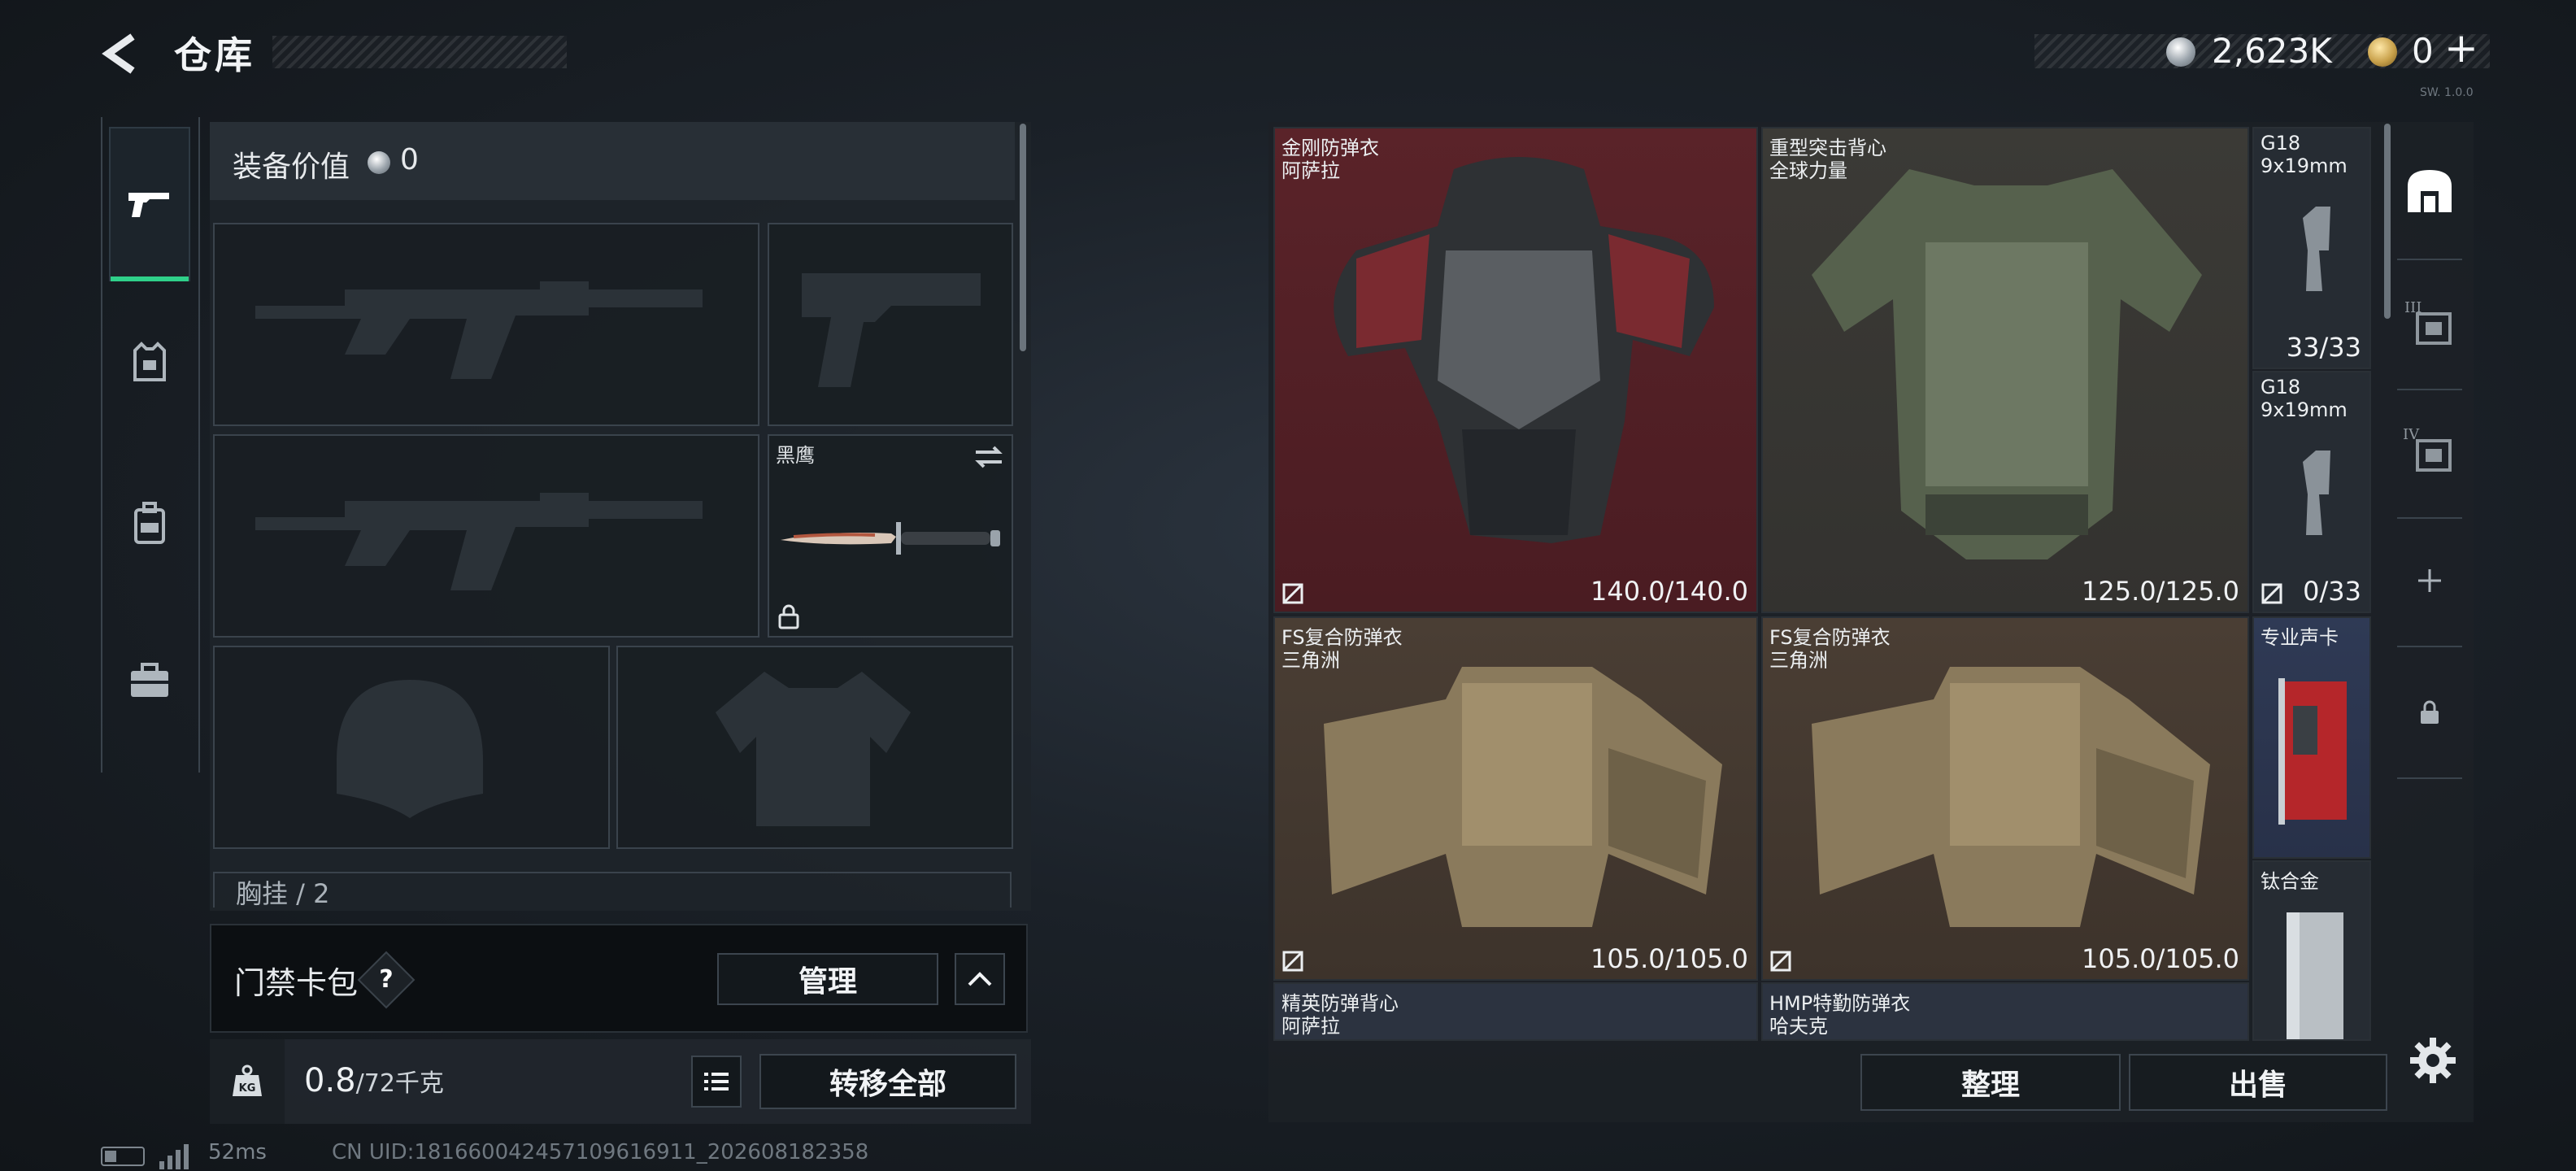  I want to click on pistol-slot, so click(891, 324).